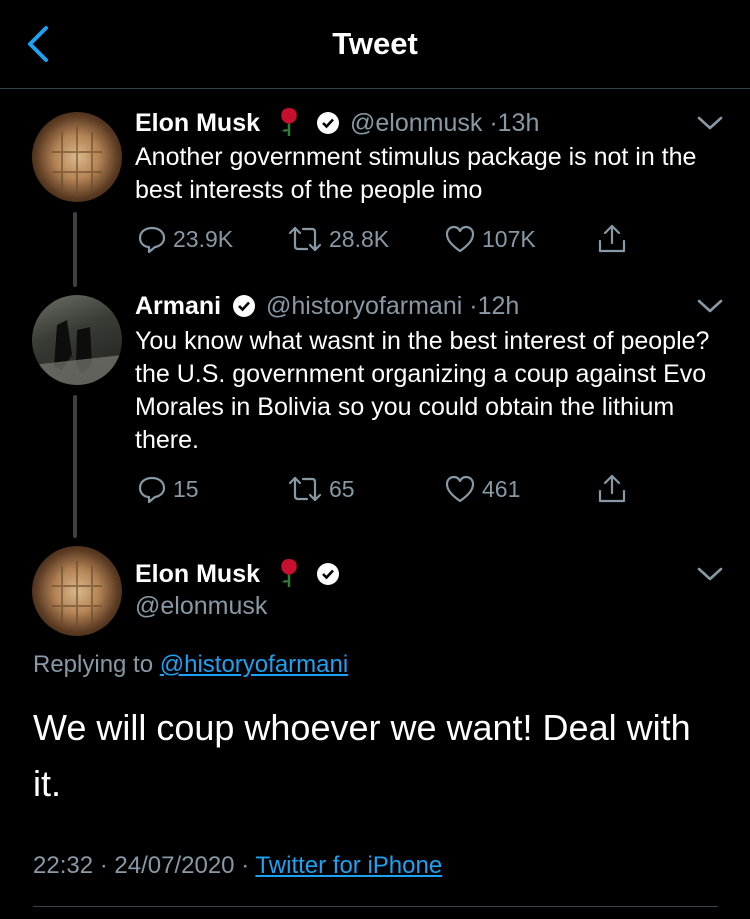 Image resolution: width=750 pixels, height=919 pixels. I want to click on top-bar: Tweet, so click(375, 44).